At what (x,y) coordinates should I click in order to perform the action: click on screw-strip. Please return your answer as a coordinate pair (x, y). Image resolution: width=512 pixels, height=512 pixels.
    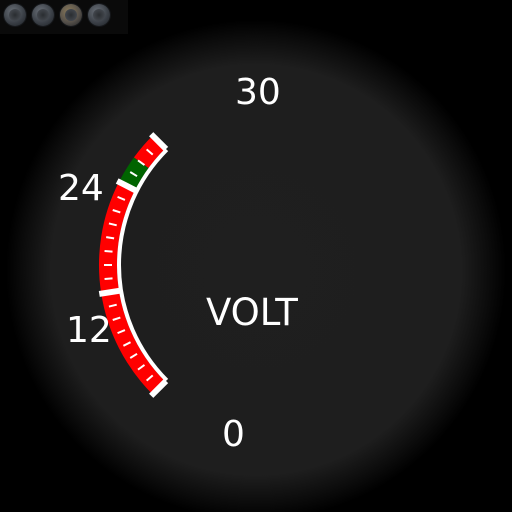
    Looking at the image, I should click on (64, 17).